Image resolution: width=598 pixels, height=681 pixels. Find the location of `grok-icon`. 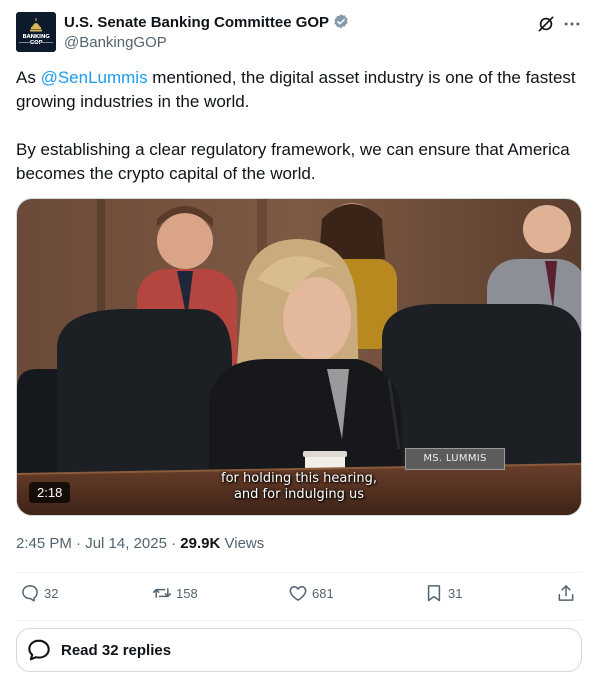

grok-icon is located at coordinates (546, 24).